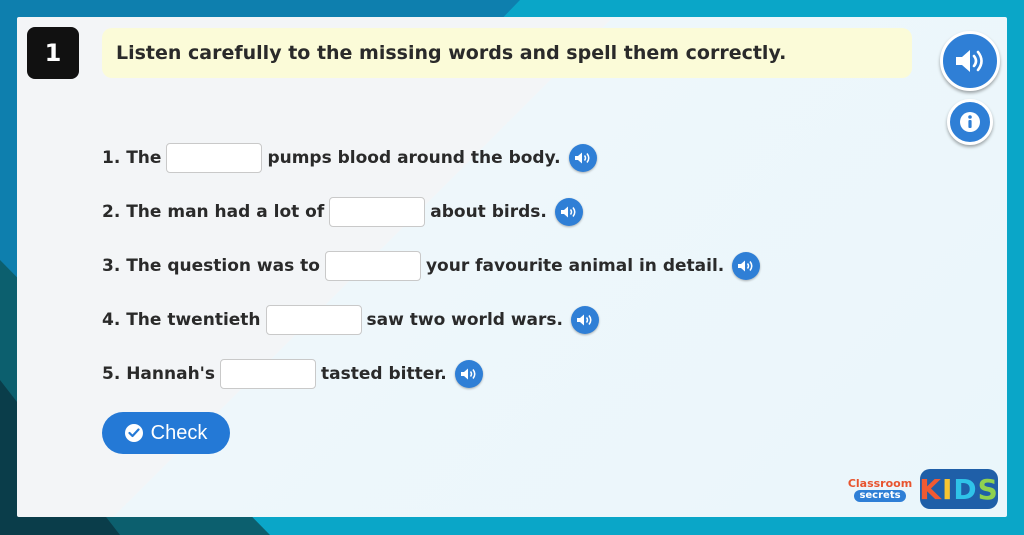 Image resolution: width=1024 pixels, height=535 pixels. Describe the element at coordinates (988, 489) in the screenshot. I see `kids-letter-s: S` at that location.